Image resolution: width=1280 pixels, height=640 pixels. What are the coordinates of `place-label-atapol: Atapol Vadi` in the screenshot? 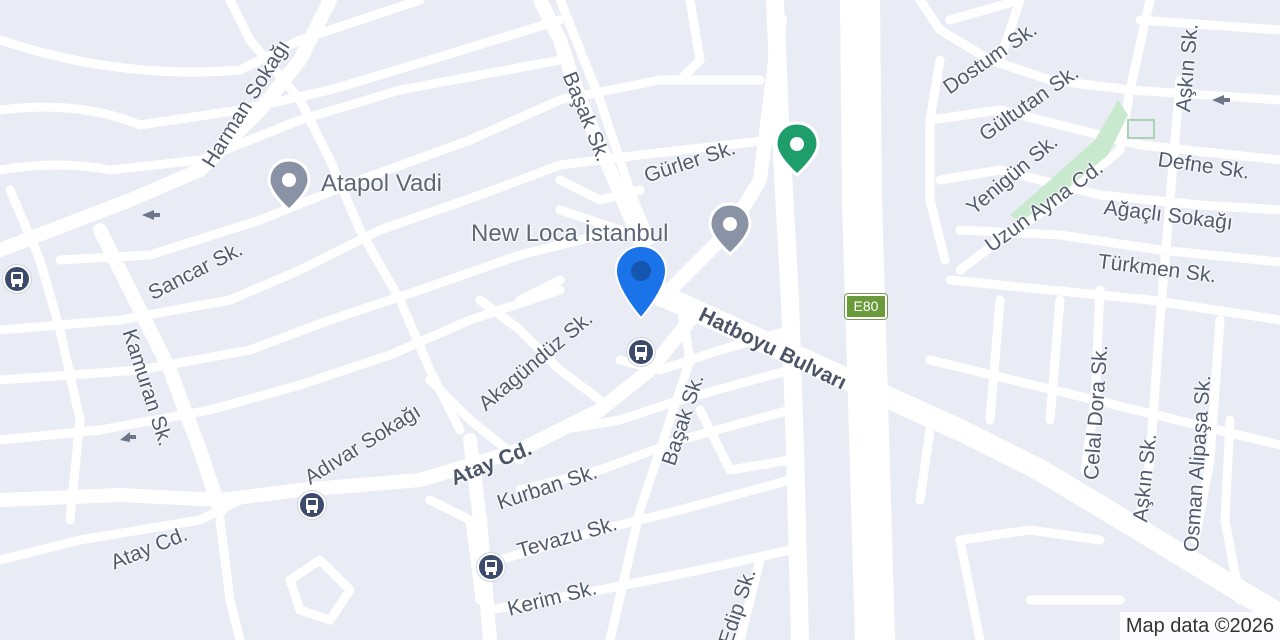 It's located at (381, 184).